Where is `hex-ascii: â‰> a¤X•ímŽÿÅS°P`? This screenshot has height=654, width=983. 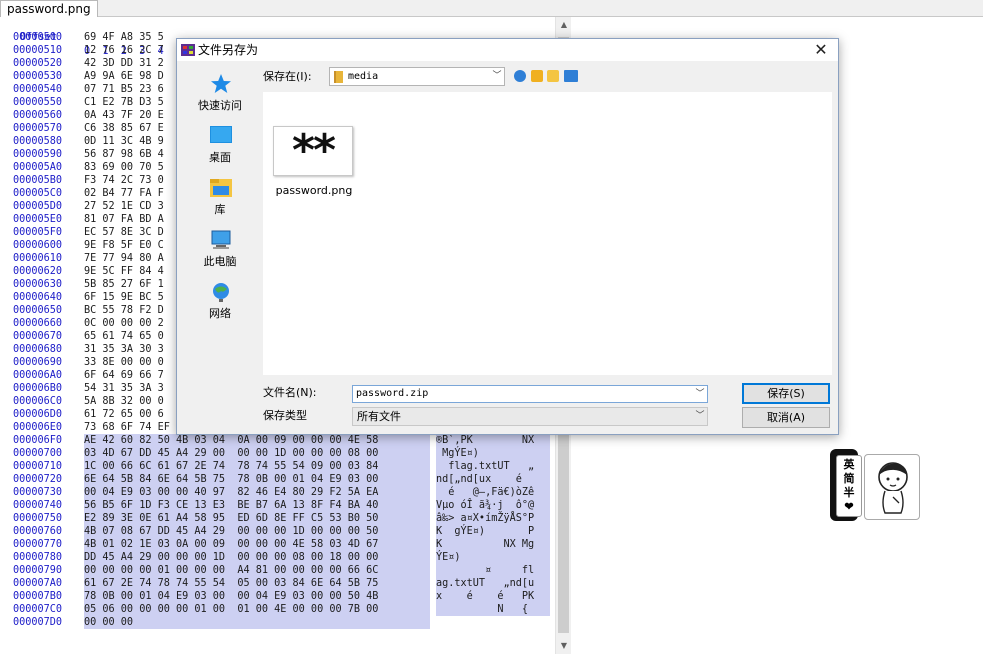
hex-ascii: â‰> a¤X•ímŽÿÅS°P is located at coordinates (493, 518).